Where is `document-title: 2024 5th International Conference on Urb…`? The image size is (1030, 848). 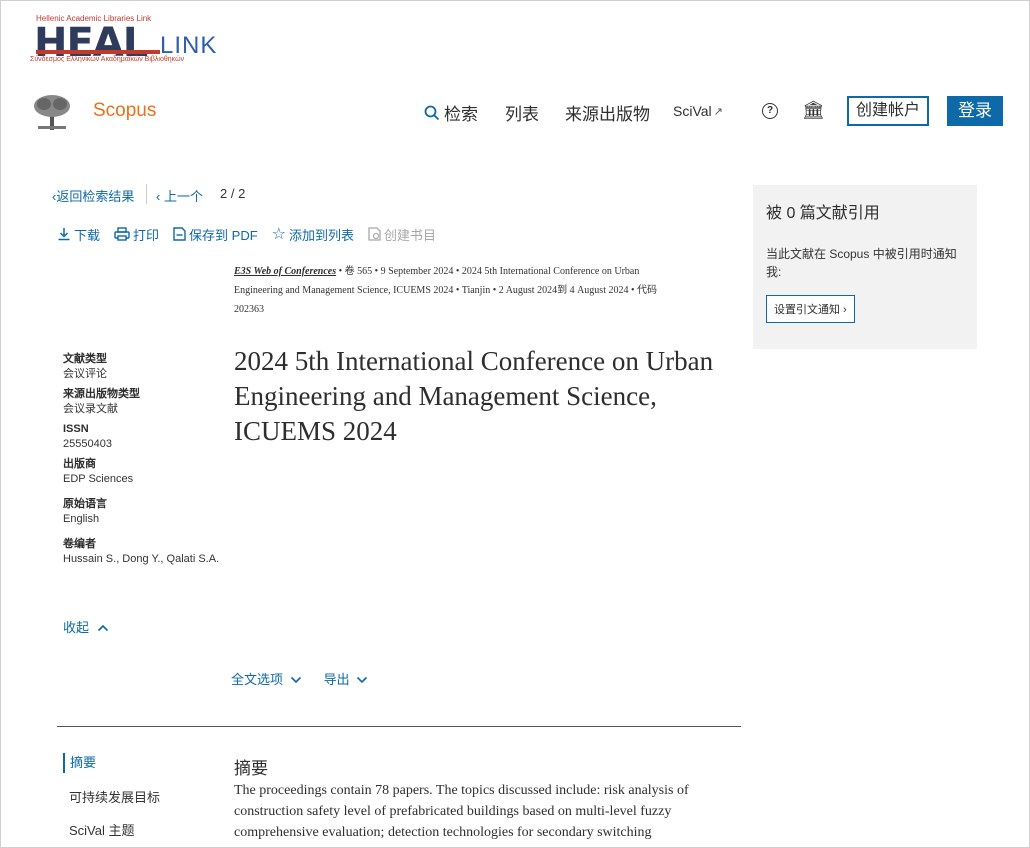 document-title: 2024 5th International Conference on Urb… is located at coordinates (474, 396).